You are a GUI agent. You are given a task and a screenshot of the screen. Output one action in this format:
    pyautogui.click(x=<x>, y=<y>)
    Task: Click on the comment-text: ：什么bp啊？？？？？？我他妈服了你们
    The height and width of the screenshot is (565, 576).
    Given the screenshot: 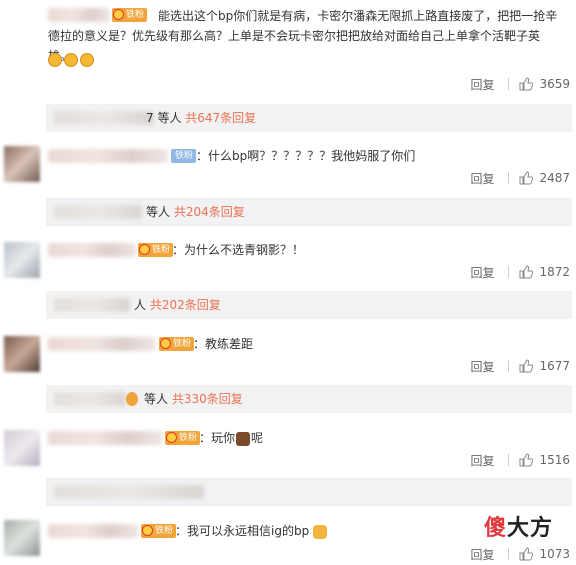 What is the action you would take?
    pyautogui.click(x=306, y=156)
    